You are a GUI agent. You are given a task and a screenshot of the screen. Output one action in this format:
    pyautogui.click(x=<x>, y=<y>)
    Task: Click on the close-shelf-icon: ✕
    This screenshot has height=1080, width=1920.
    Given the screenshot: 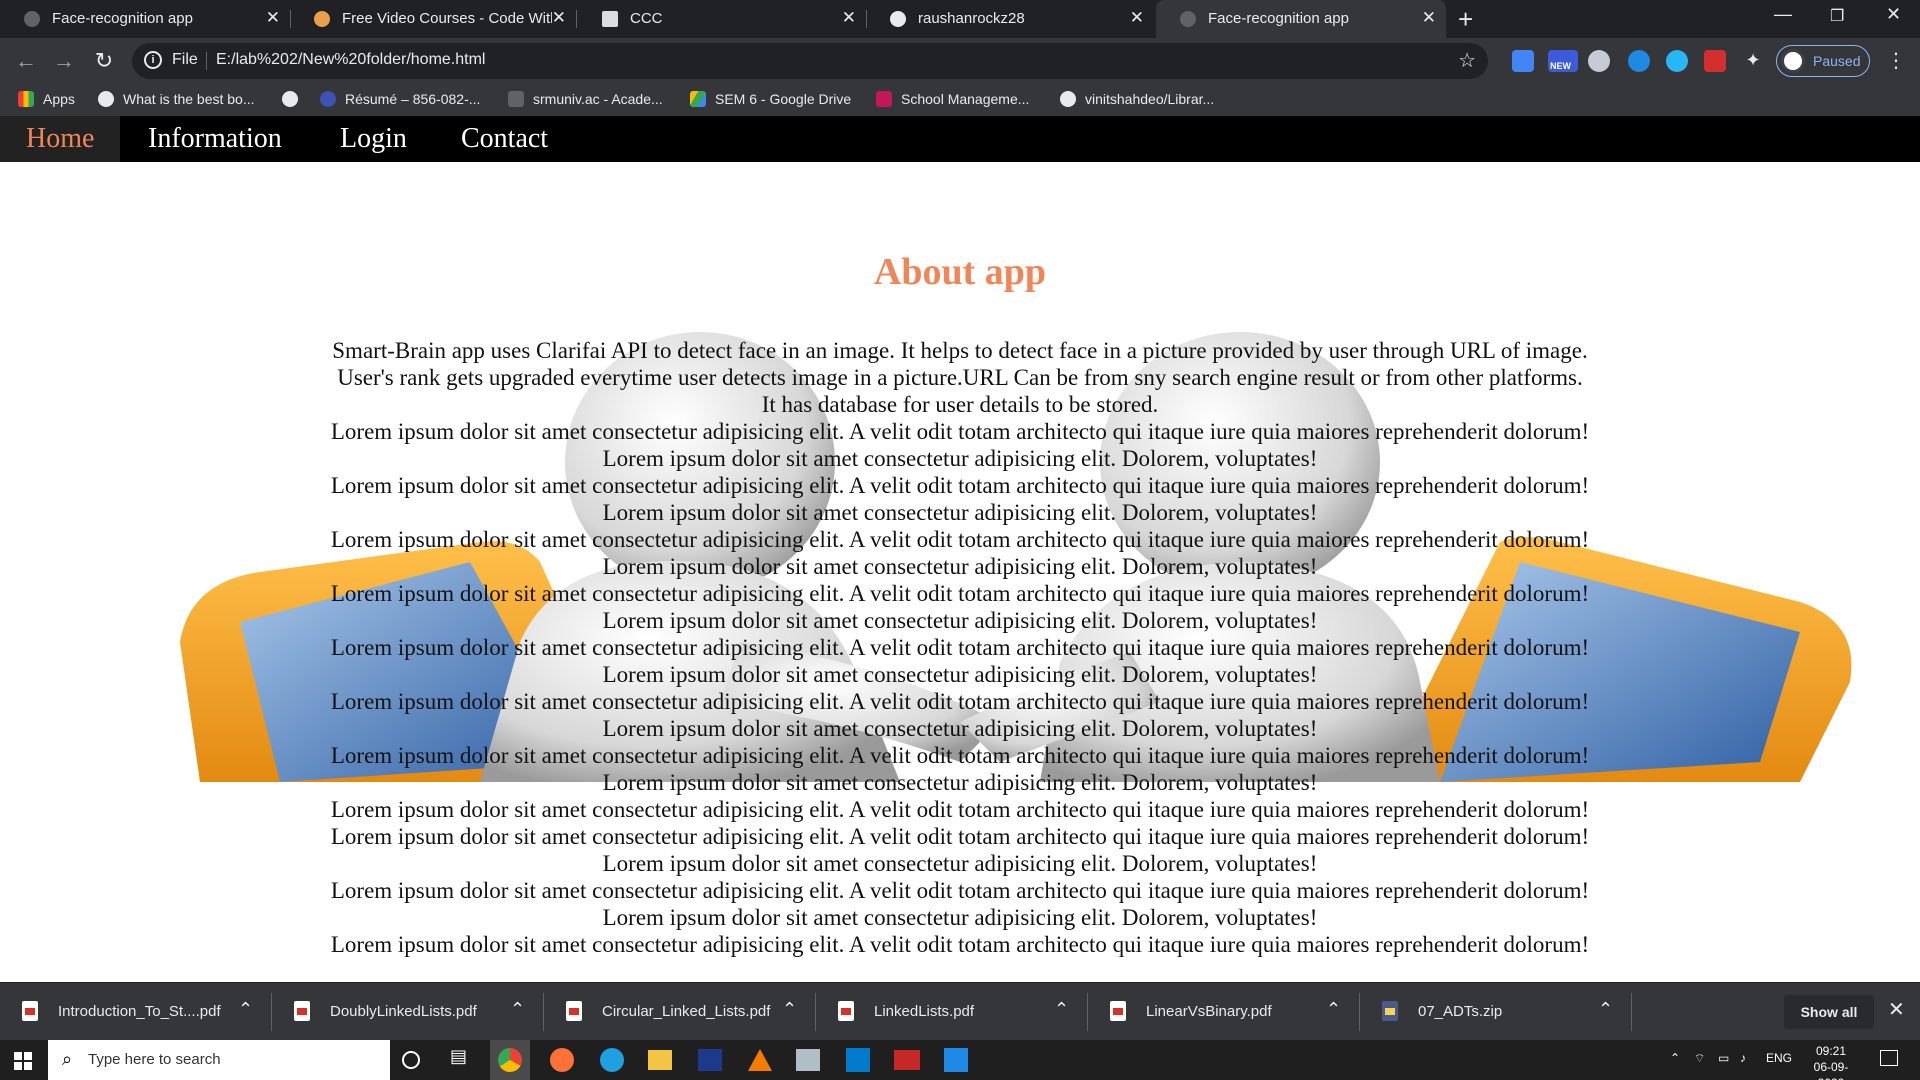 What is the action you would take?
    pyautogui.click(x=1896, y=1009)
    